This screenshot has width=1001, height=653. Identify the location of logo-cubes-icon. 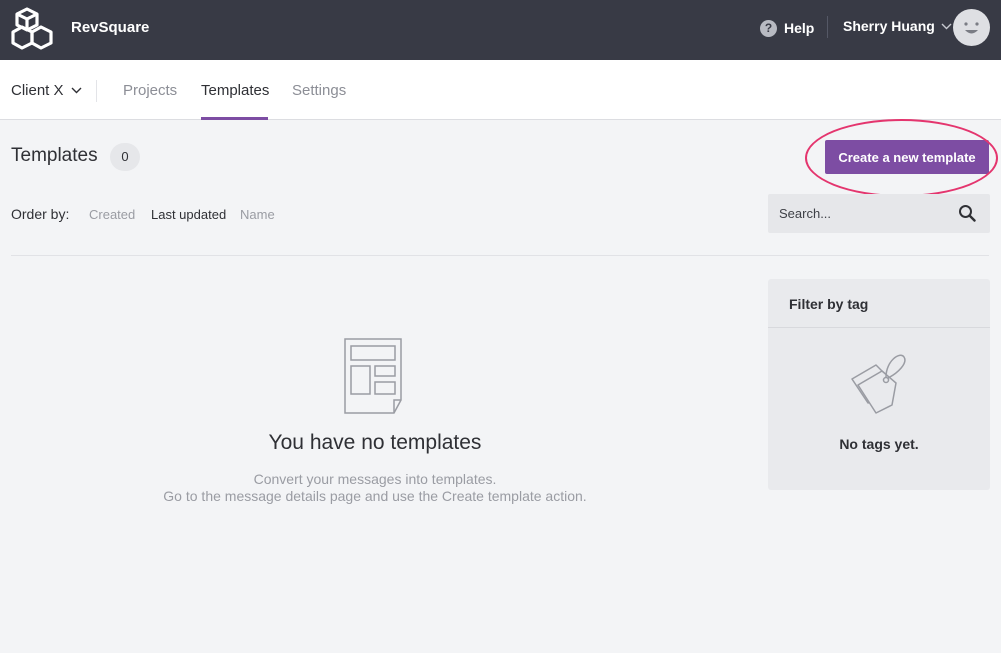
(34, 28).